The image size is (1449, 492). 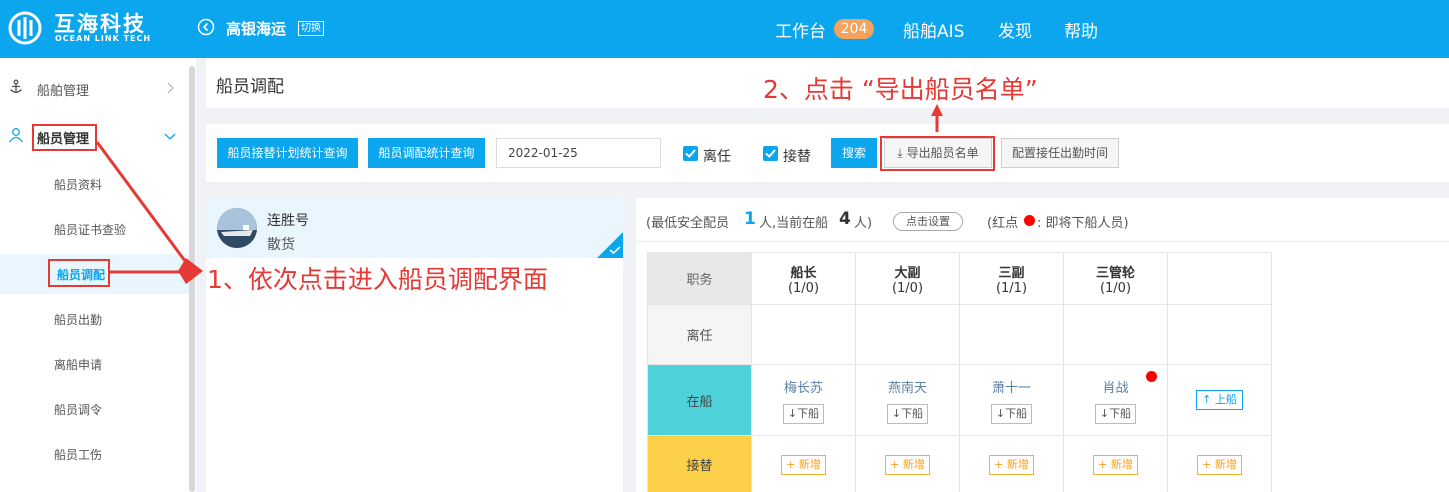 What do you see at coordinates (933, 29) in the screenshot?
I see `nav-ship-ais: 船舶AIS` at bounding box center [933, 29].